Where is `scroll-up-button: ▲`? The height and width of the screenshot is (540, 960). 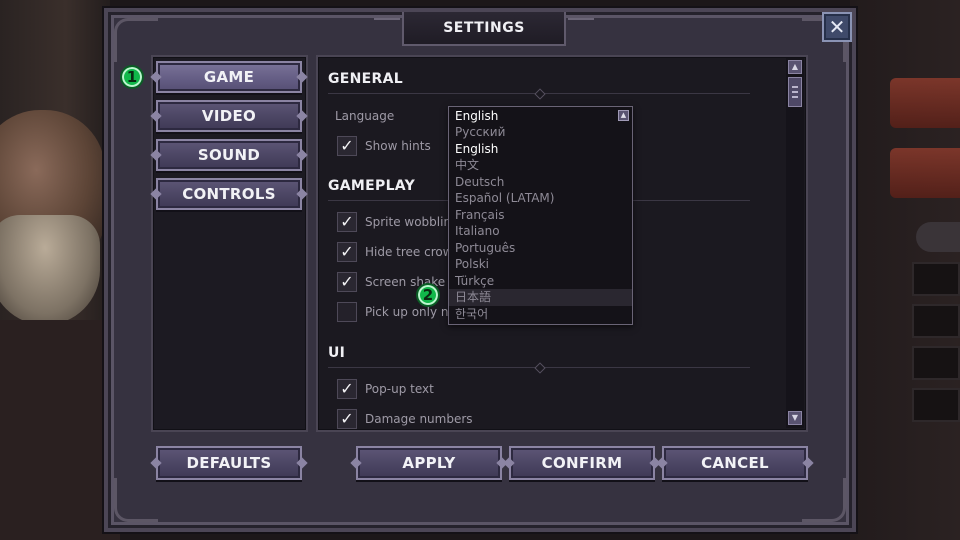 scroll-up-button: ▲ is located at coordinates (795, 67).